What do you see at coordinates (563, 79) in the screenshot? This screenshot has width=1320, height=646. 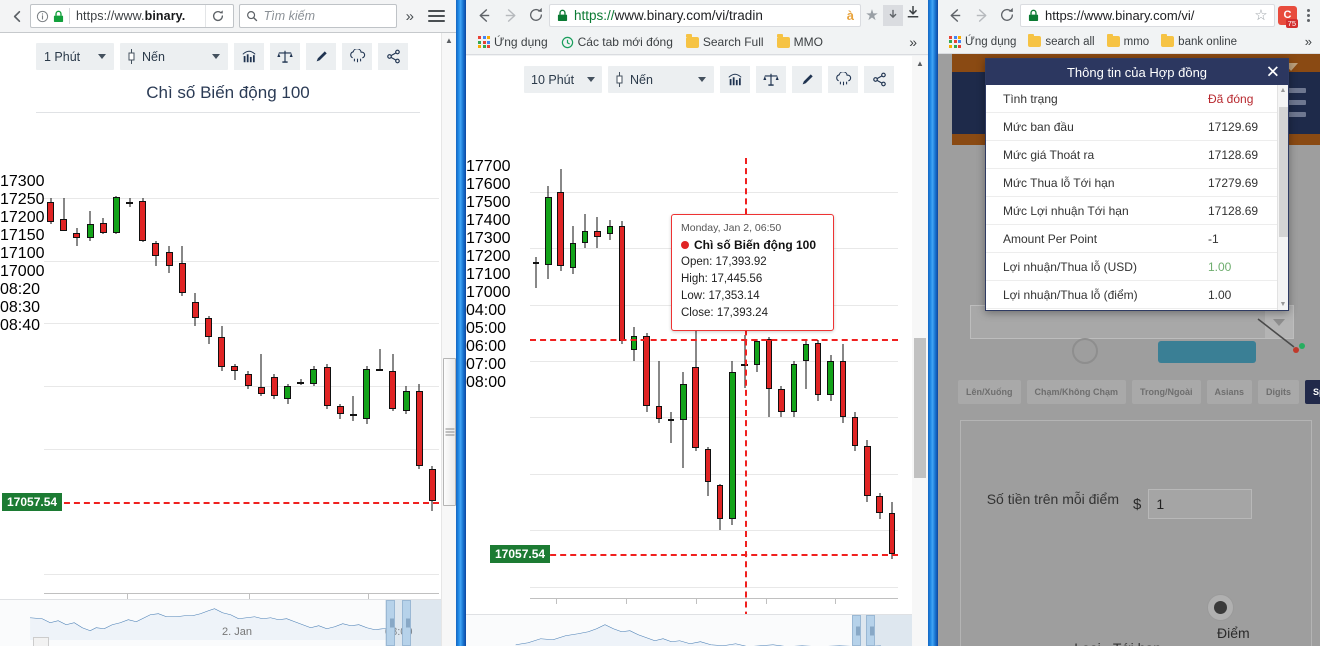 I see `timeframe-select: 10 Phút` at bounding box center [563, 79].